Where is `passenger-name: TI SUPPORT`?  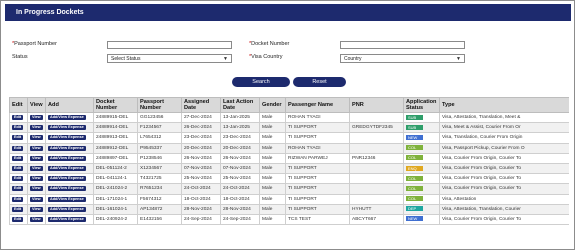 passenger-name: TI SUPPORT is located at coordinates (317, 199).